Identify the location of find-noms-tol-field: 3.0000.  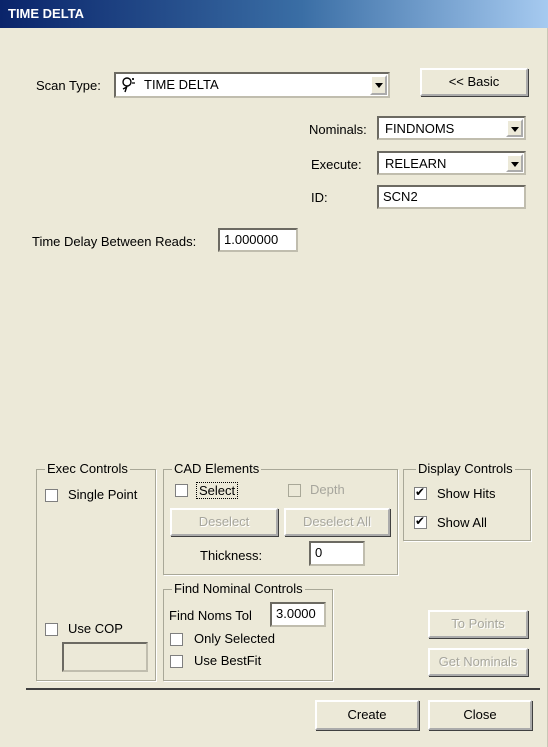
(298, 614).